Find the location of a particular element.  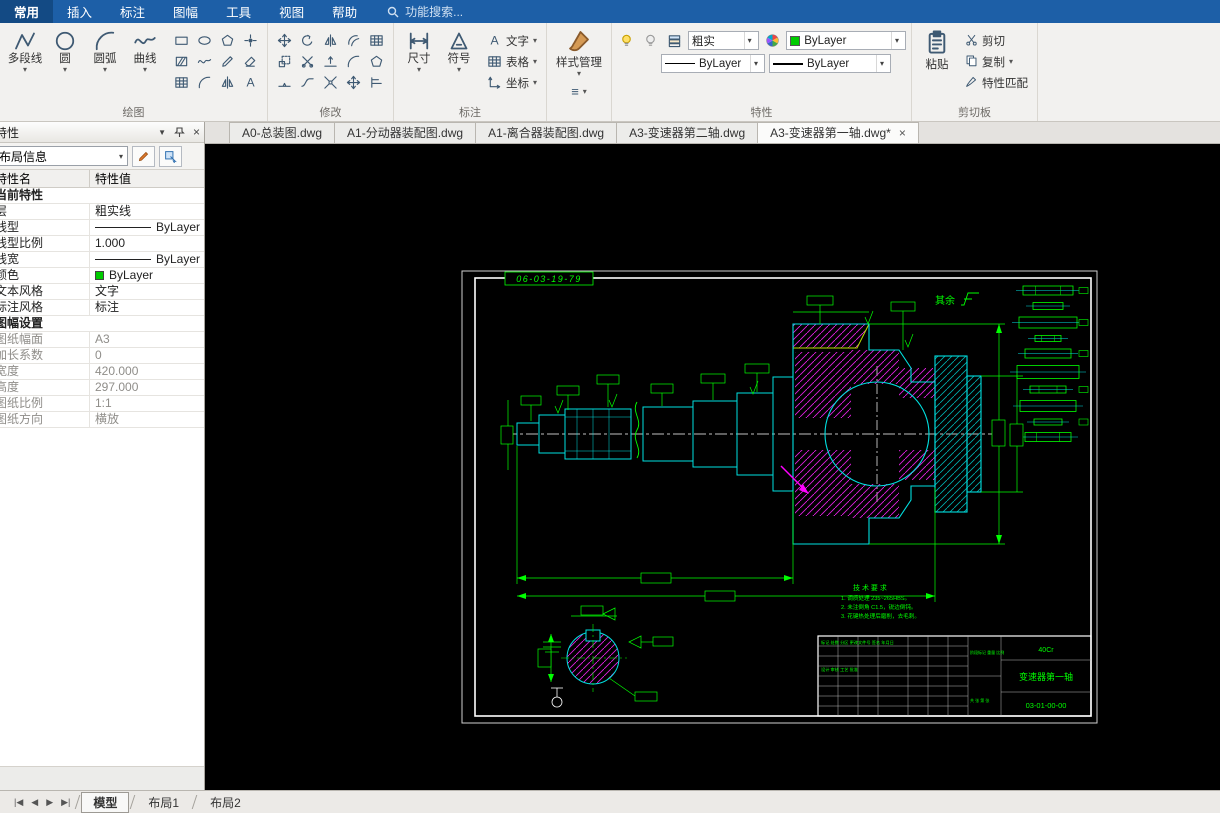

join-button is located at coordinates (307, 82).